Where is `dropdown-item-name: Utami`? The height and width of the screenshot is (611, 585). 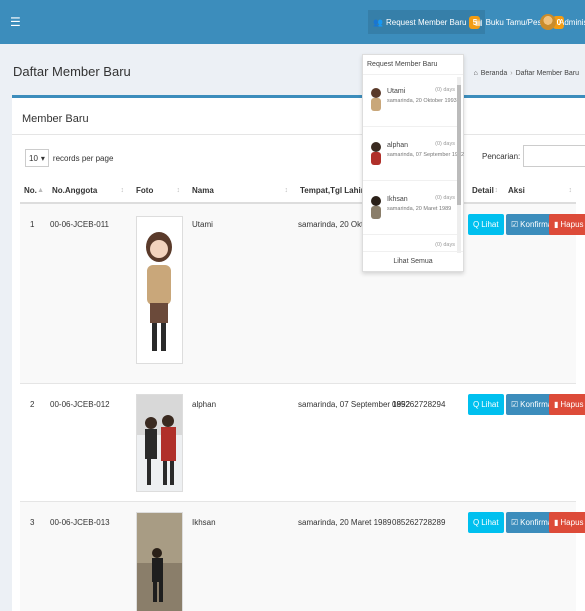
dropdown-item-name: Utami is located at coordinates (396, 91).